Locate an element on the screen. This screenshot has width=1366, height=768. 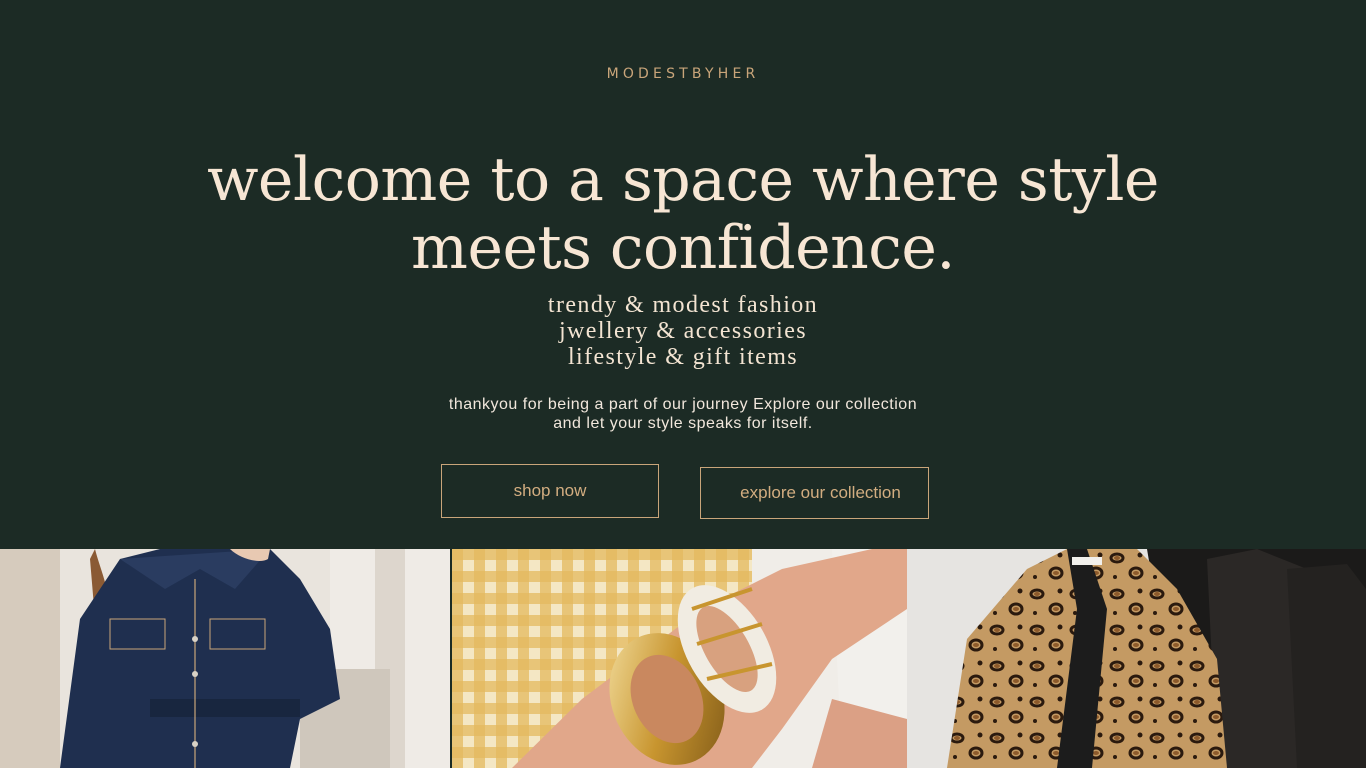
denim-outfit-photo is located at coordinates (225, 658).